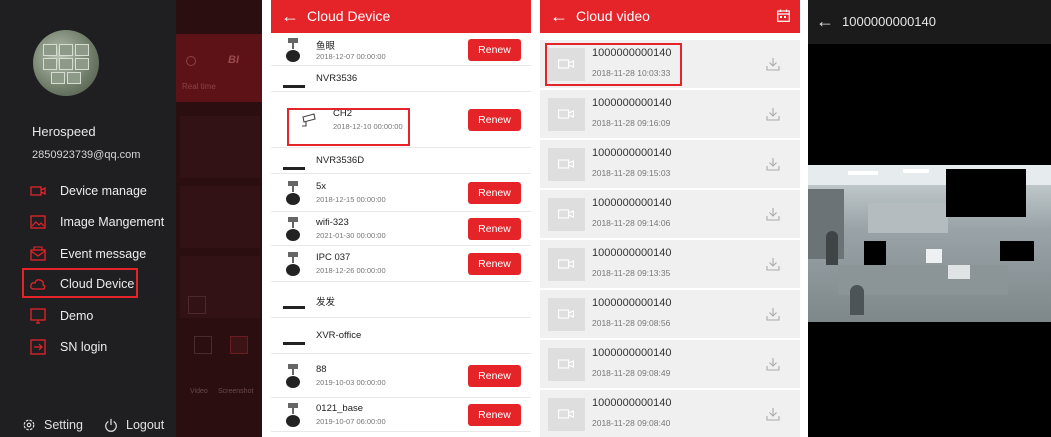  Describe the element at coordinates (401, 229) in the screenshot. I see `device-row: 2021-01-30 00:00:00 wifi-323 Renew` at that location.